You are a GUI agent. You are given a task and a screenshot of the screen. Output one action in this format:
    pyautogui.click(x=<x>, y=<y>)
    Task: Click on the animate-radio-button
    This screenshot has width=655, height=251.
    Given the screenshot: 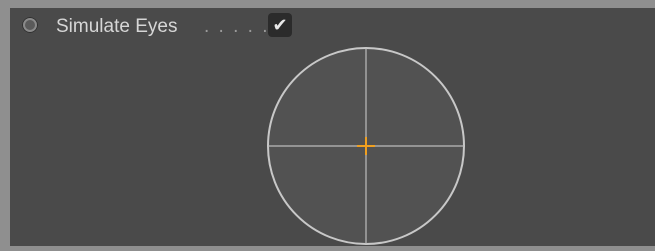 What is the action you would take?
    pyautogui.click(x=30, y=25)
    